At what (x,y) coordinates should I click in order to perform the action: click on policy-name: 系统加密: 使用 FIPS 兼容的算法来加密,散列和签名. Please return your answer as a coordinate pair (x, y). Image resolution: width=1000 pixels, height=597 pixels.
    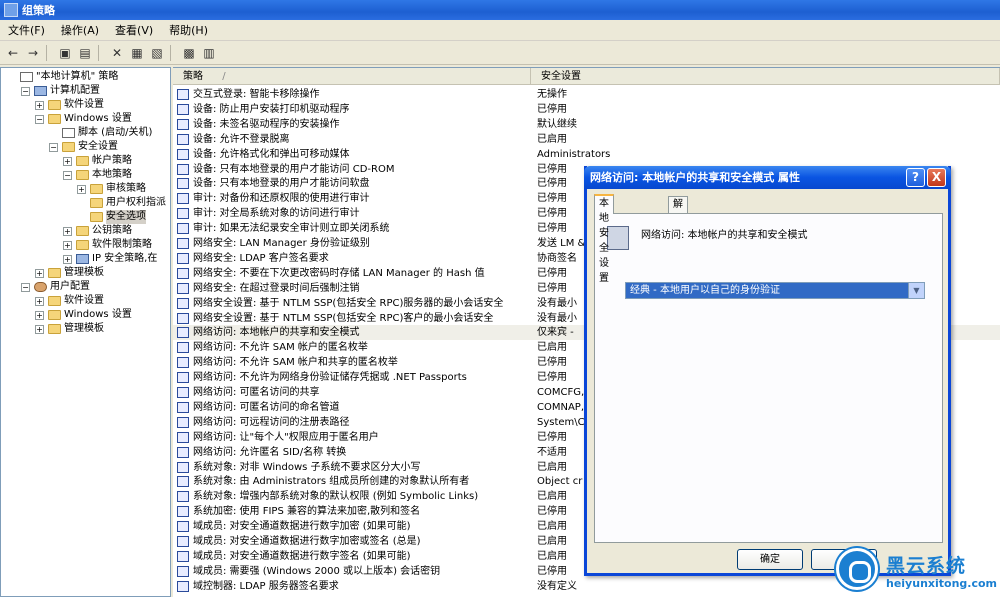
    Looking at the image, I should click on (307, 512).